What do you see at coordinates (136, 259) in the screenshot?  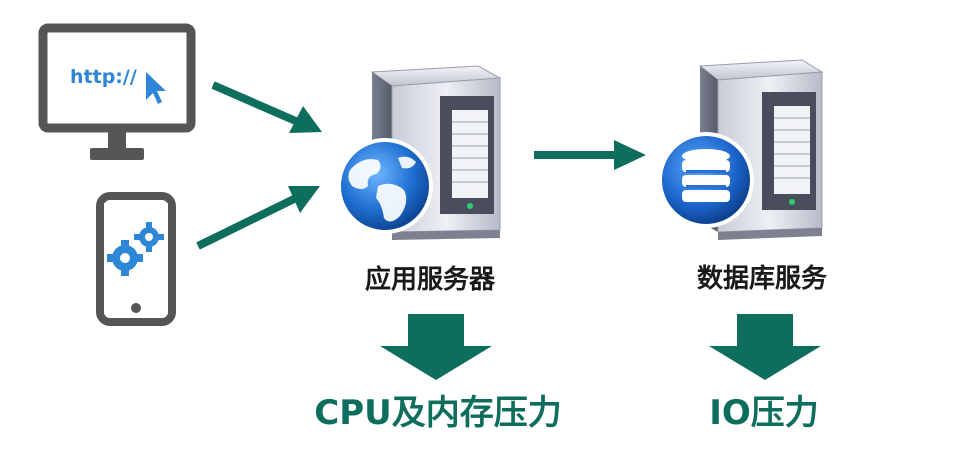 I see `phone-icon` at bounding box center [136, 259].